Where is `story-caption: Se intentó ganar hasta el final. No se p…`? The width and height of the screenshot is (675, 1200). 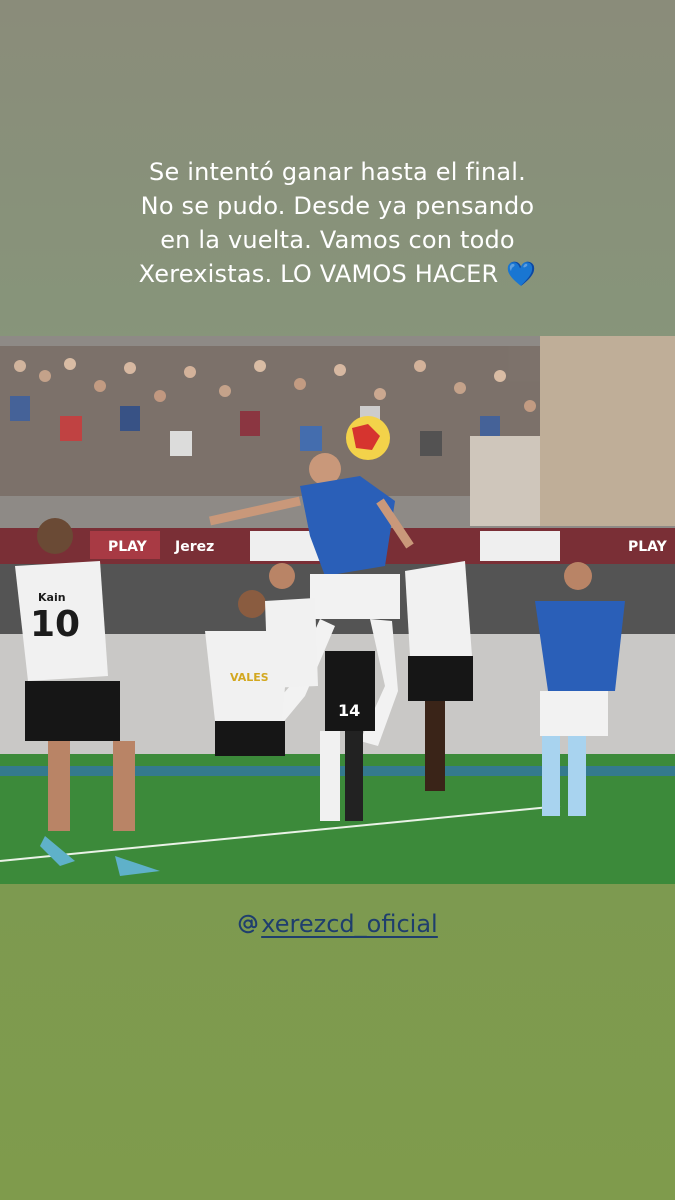 story-caption: Se intentó ganar hasta el final. No se p… is located at coordinates (337, 223).